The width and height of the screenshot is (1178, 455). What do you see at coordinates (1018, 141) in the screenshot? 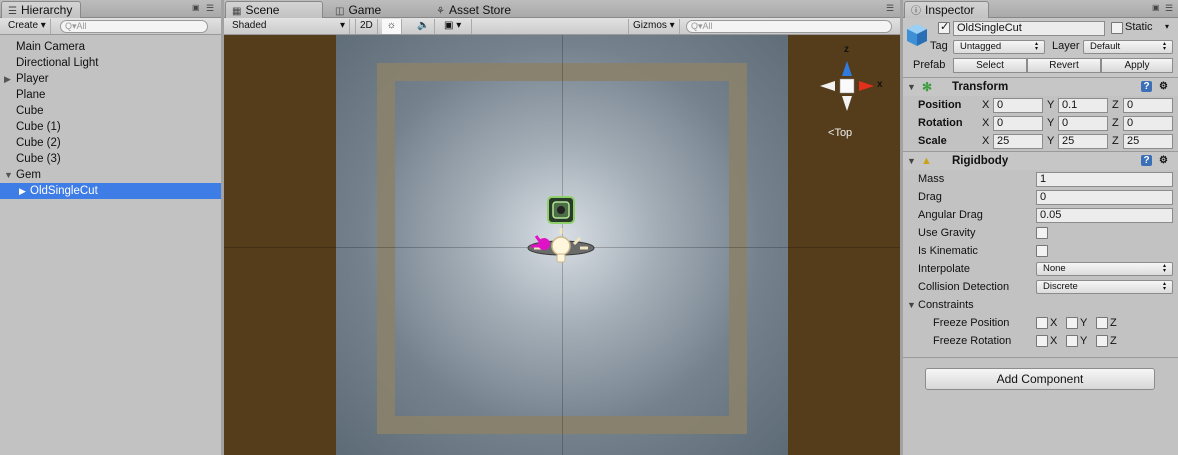
I see `scale-x-field: 25` at bounding box center [1018, 141].